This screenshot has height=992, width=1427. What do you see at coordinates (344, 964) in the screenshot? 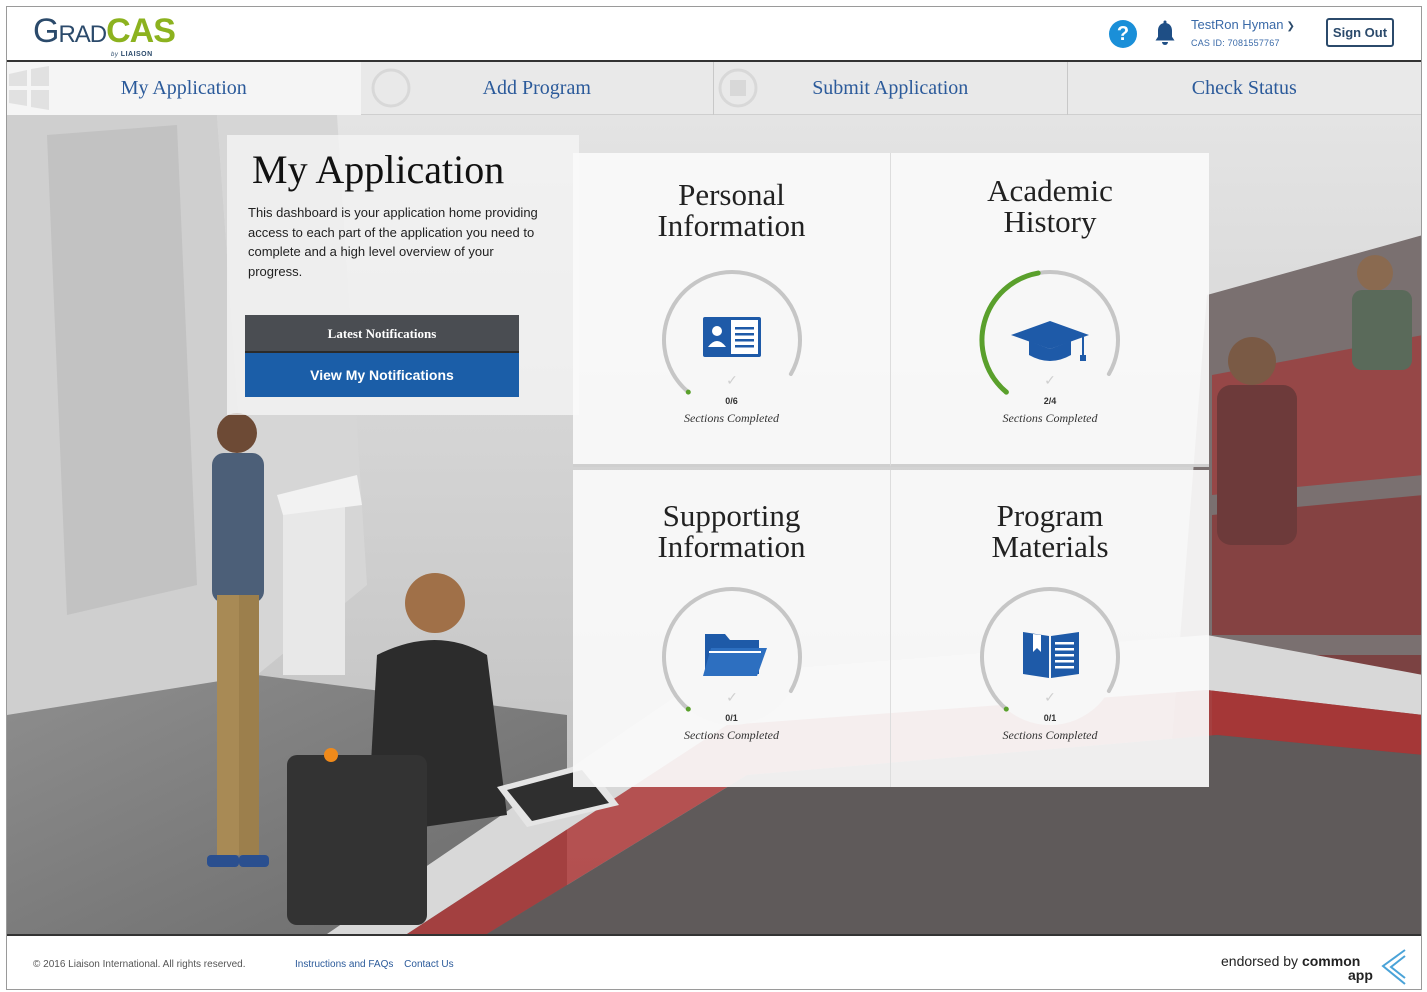
I see `instructions-faqs-link: Instructions and FAQs` at bounding box center [344, 964].